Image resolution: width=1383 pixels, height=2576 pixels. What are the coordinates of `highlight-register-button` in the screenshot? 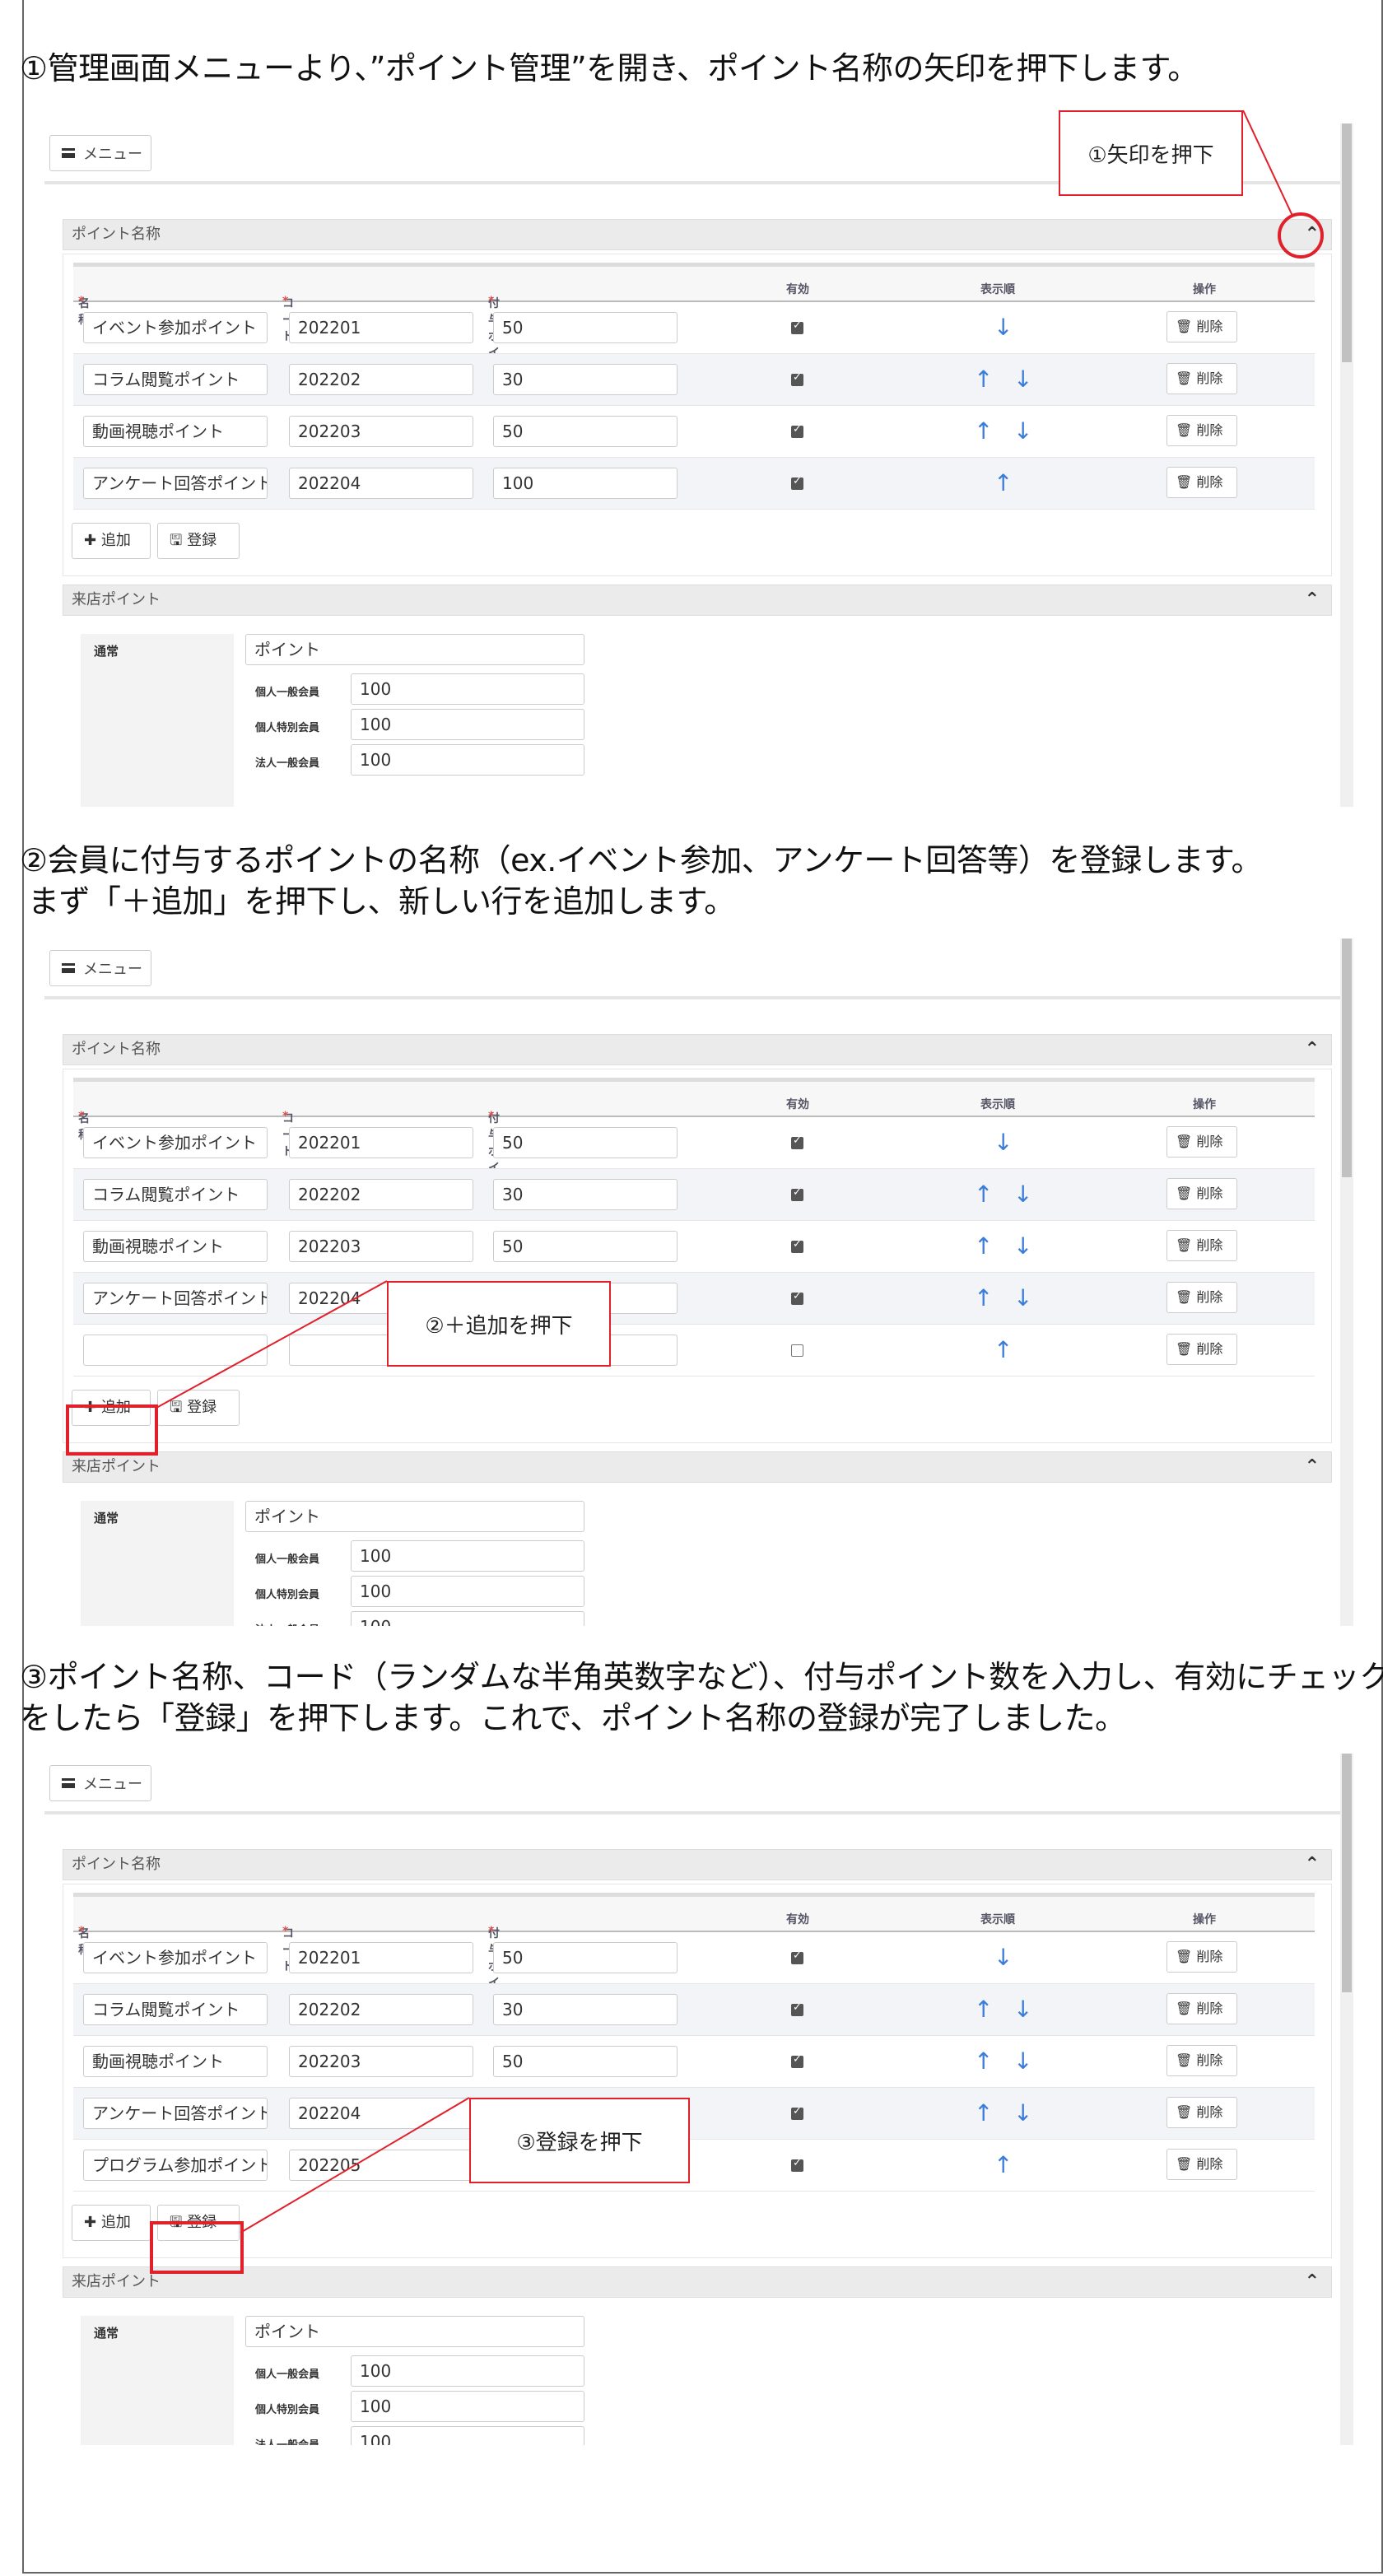 It's located at (197, 2247).